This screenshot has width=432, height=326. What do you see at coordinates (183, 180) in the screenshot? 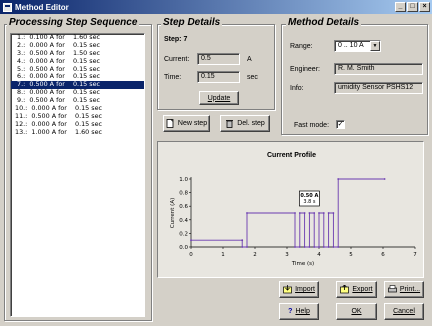
I see `y-tick-label: 1.0` at bounding box center [183, 180].